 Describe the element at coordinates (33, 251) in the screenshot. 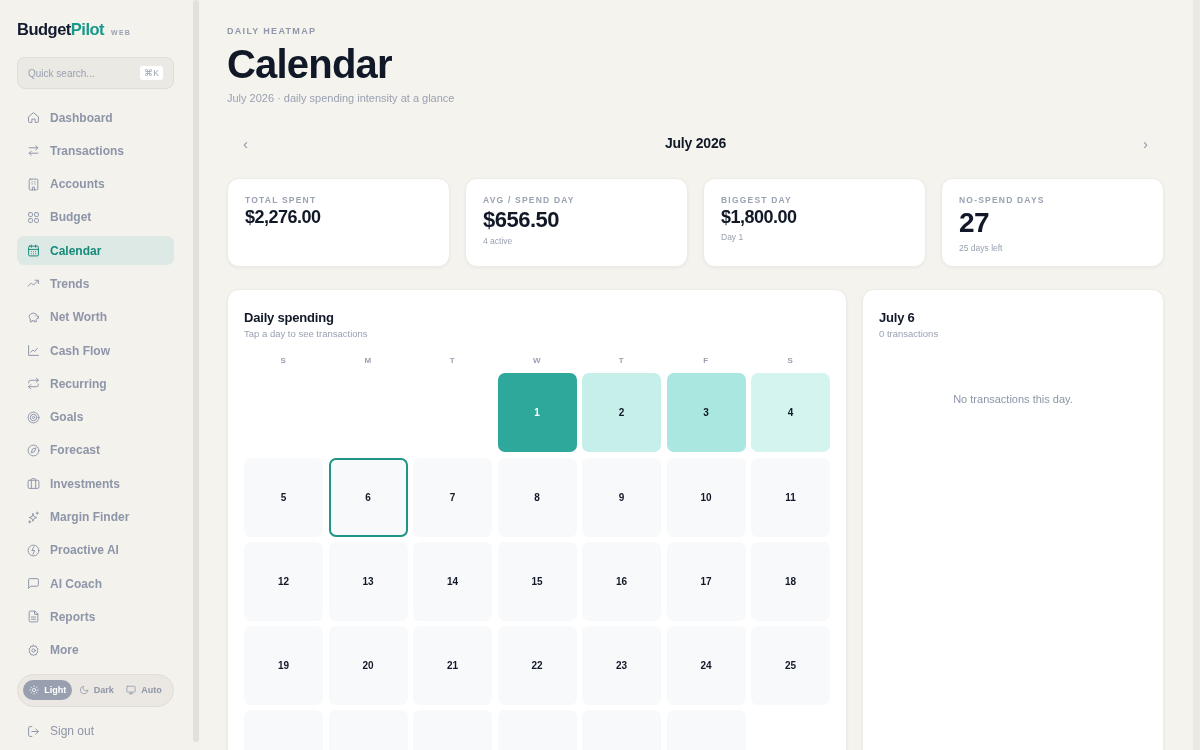

I see `calendar-icon` at that location.